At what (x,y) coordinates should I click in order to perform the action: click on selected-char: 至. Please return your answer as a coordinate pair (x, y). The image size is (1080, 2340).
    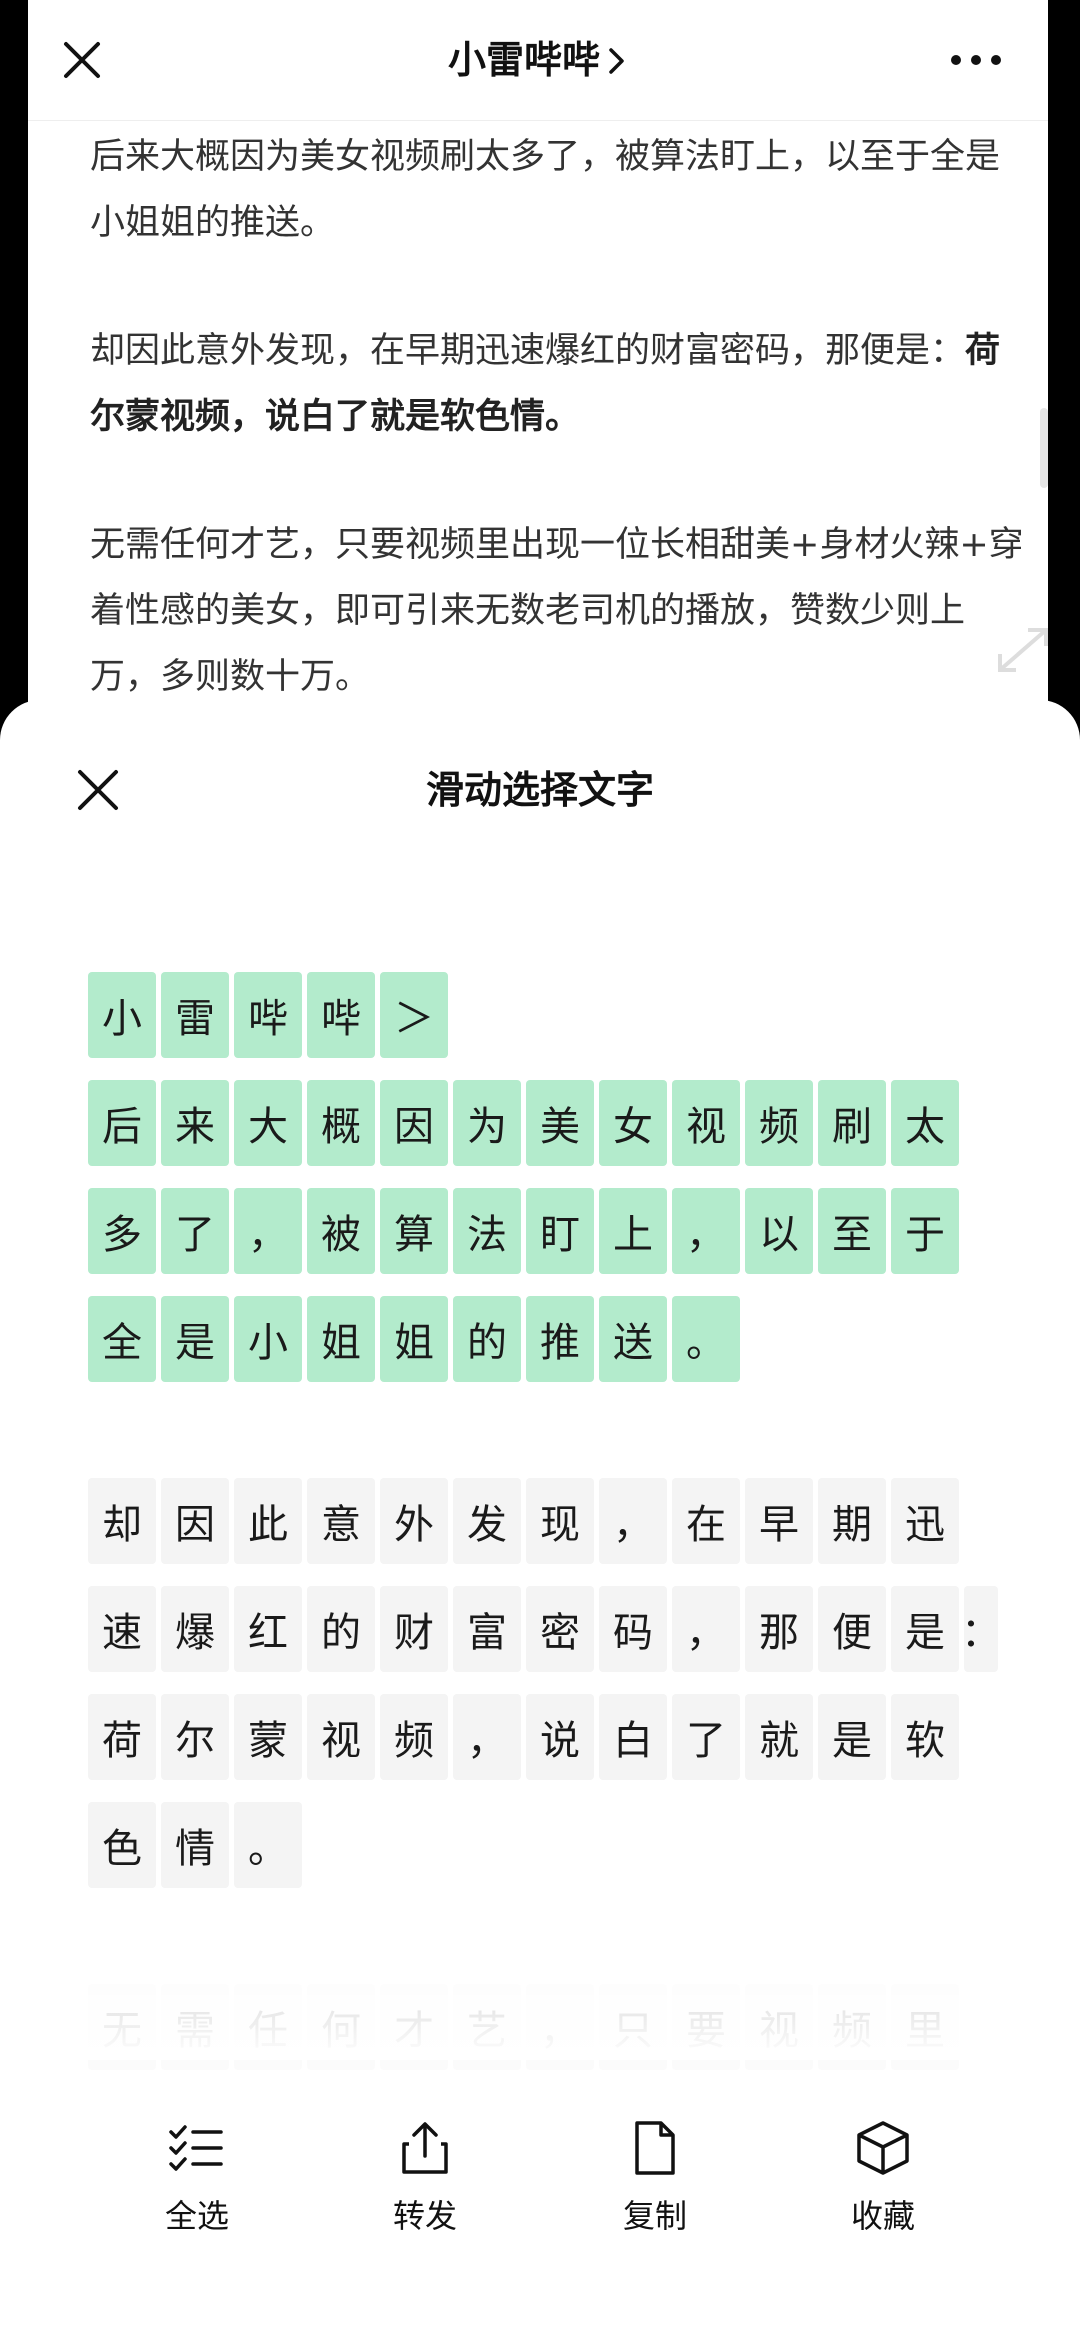
    Looking at the image, I should click on (852, 1231).